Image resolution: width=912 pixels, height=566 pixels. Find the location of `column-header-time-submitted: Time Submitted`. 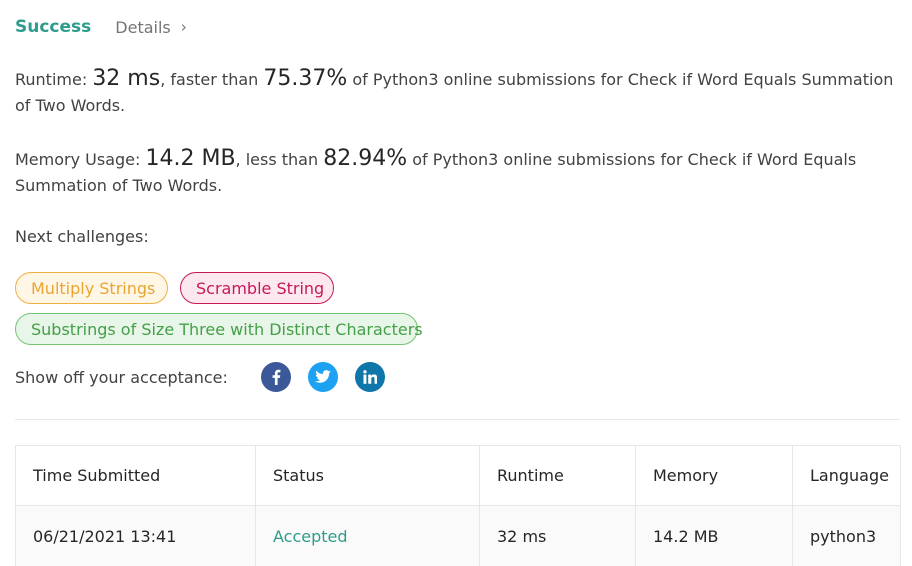

column-header-time-submitted: Time Submitted is located at coordinates (136, 475).